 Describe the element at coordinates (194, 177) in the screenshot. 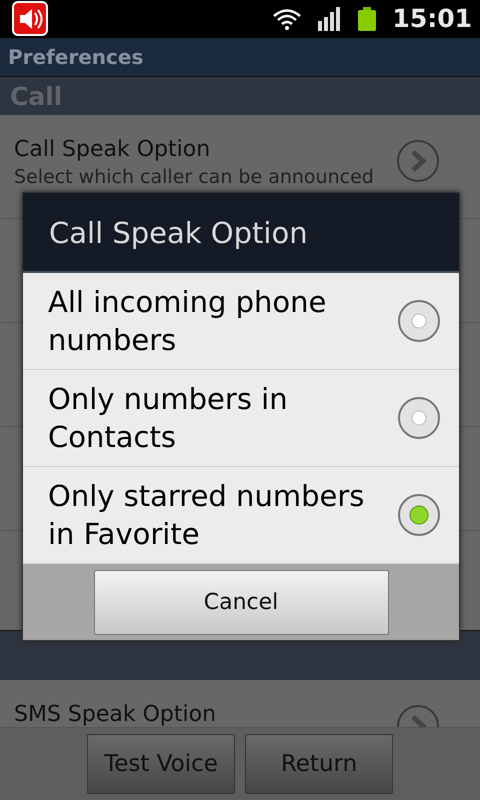

I see `preference-summary: Select which caller can be announced` at that location.